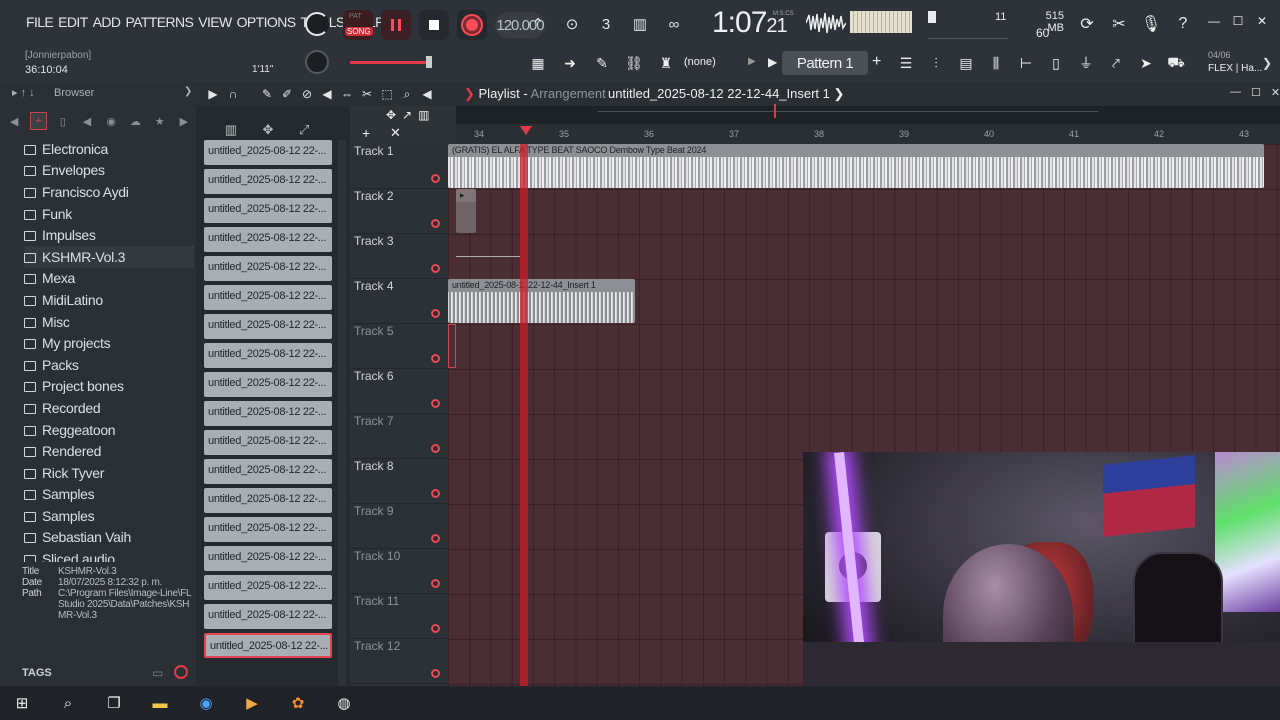  I want to click on track-header: Track 8, so click(399, 481).